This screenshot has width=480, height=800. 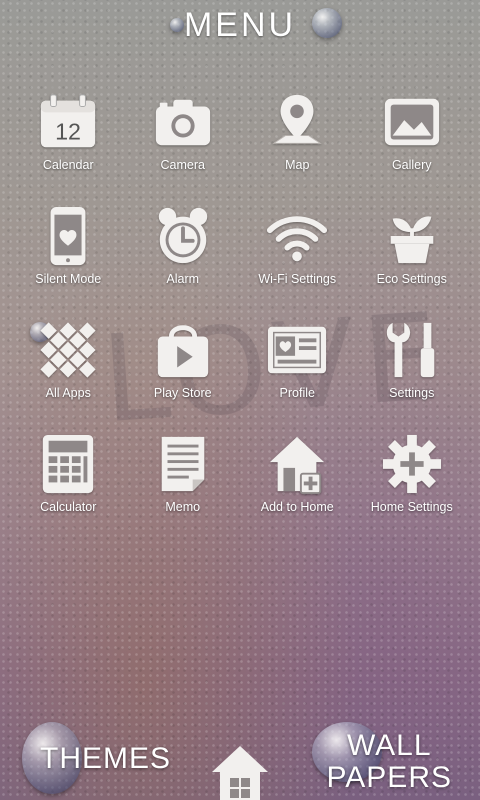 I want to click on app-calendar: 12 Calendar, so click(x=68, y=147).